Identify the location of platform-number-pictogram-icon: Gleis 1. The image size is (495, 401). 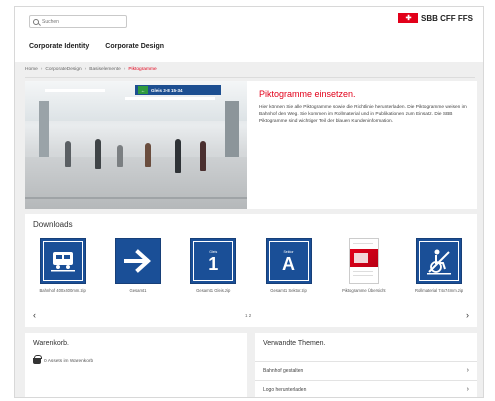
(213, 261).